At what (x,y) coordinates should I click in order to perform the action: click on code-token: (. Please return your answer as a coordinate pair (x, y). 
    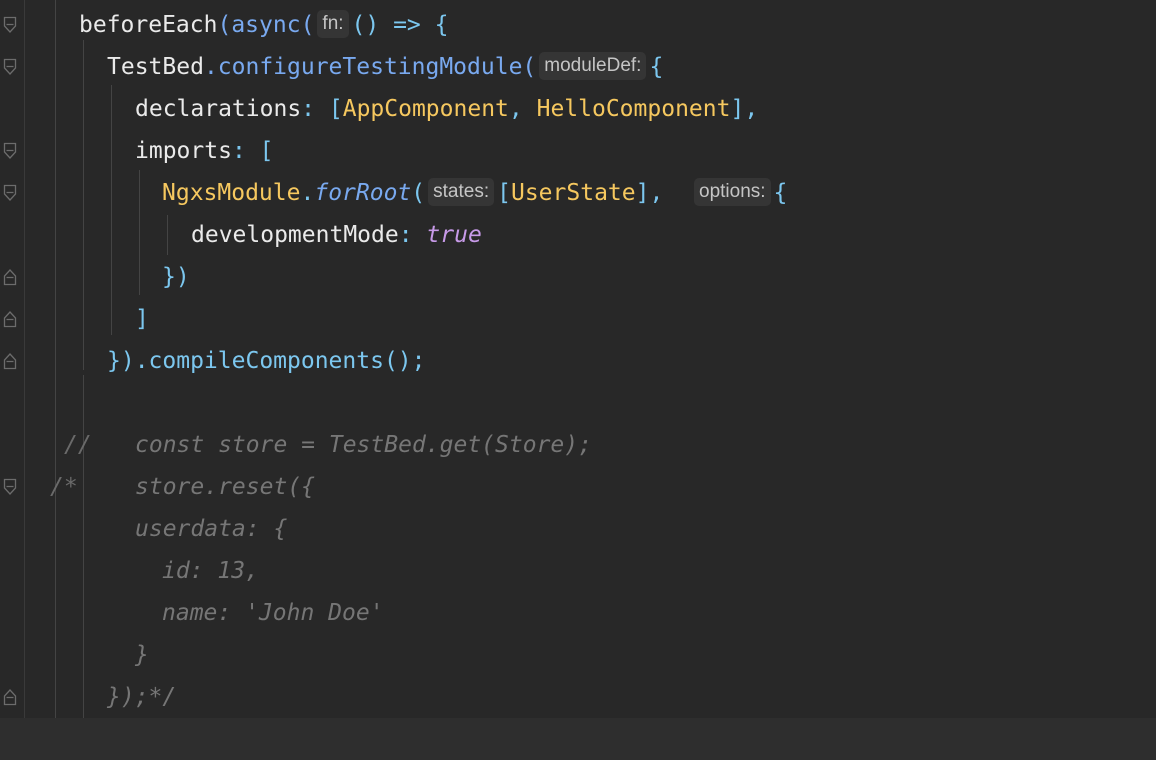
    Looking at the image, I should click on (418, 193).